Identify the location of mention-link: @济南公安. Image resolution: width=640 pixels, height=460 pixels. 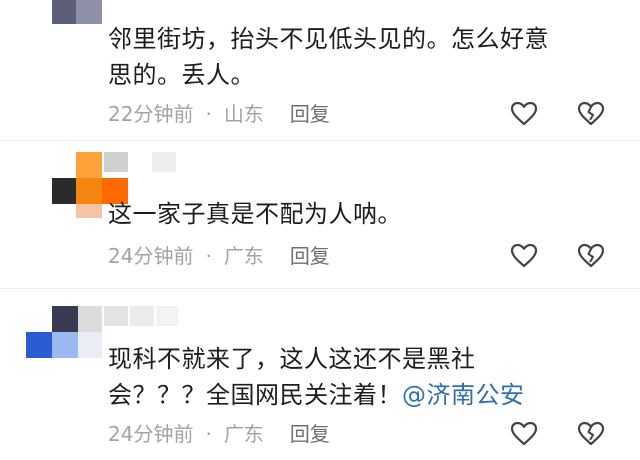
(463, 395).